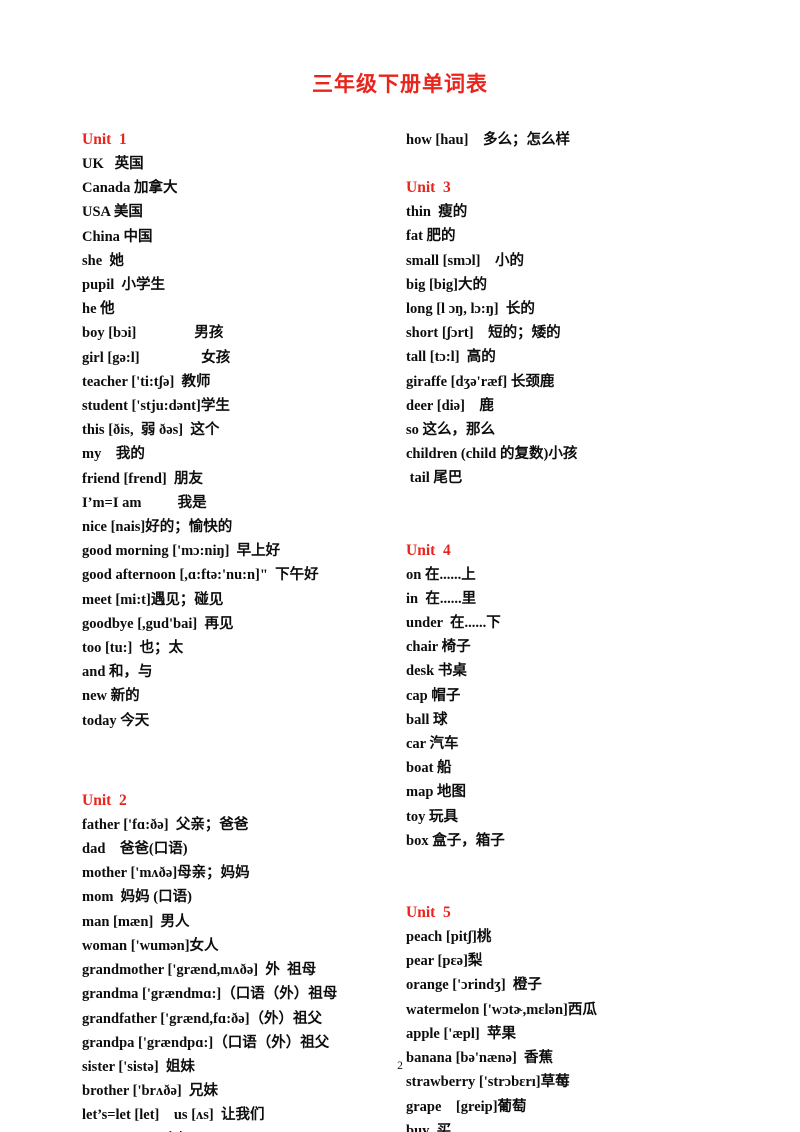  Describe the element at coordinates (146, 381) in the screenshot. I see `word-entry: teacher ['ti:tʃə] 教师` at that location.